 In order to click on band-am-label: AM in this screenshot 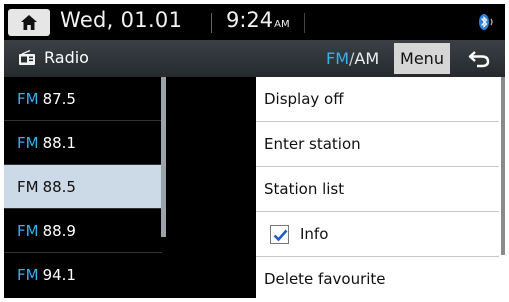, I will do `click(367, 58)`.